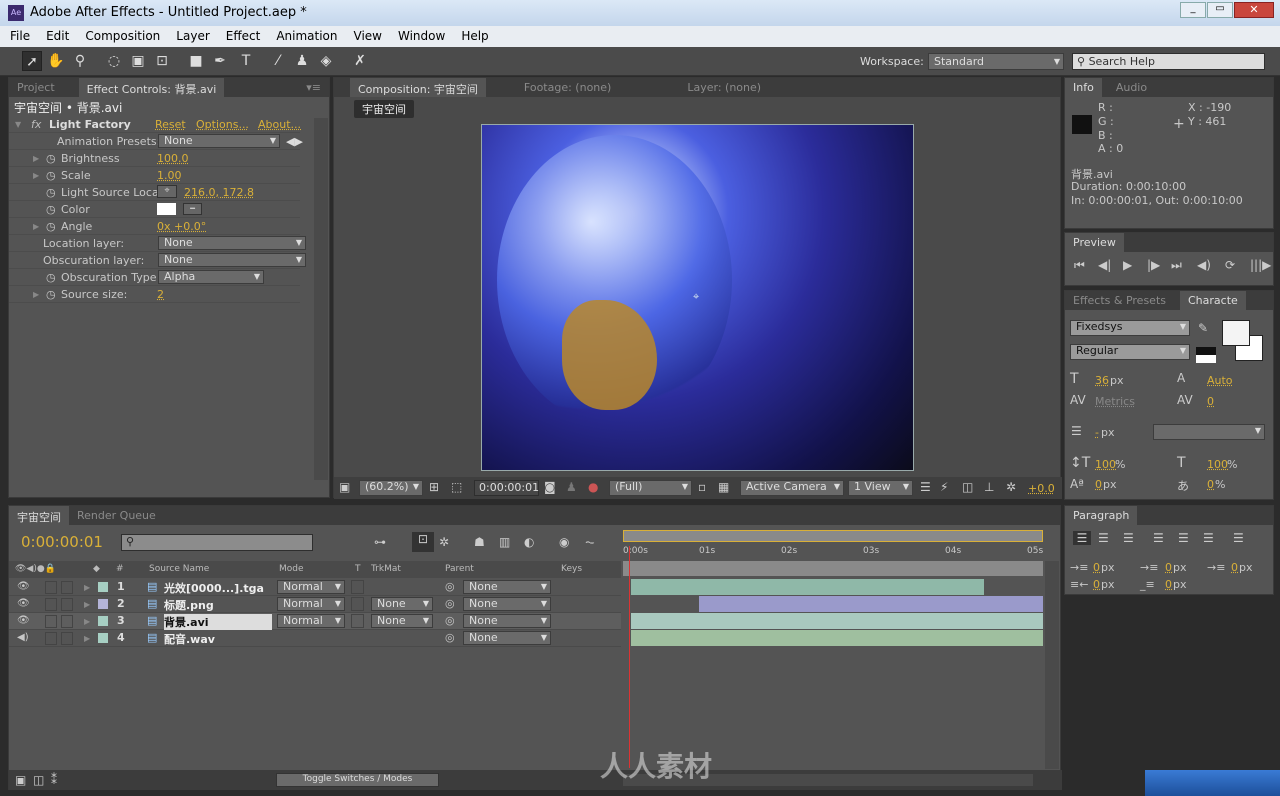 Image resolution: width=1280 pixels, height=796 pixels. I want to click on animation-presets-select: None, so click(219, 141).